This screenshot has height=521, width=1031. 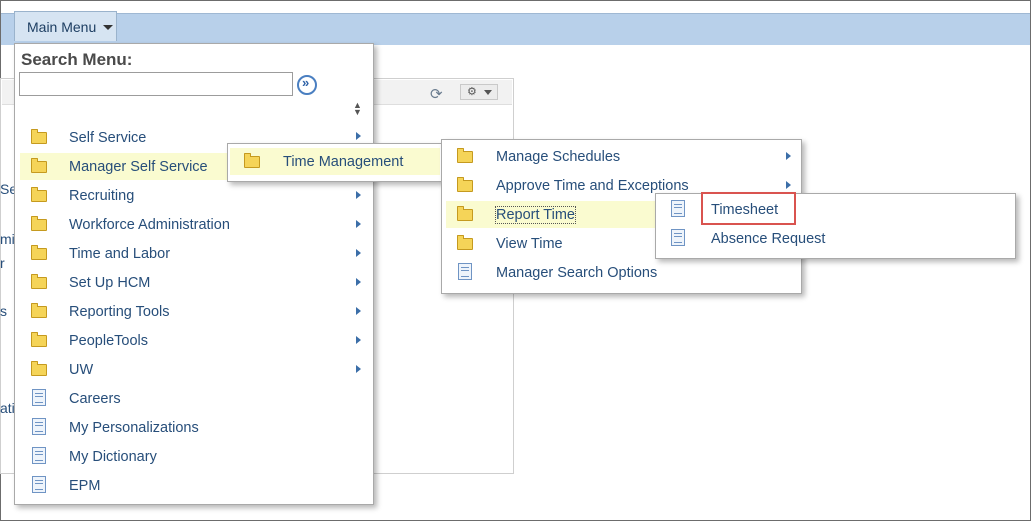 I want to click on menu-item-my-personalizations: My Personalizations, so click(x=194, y=427).